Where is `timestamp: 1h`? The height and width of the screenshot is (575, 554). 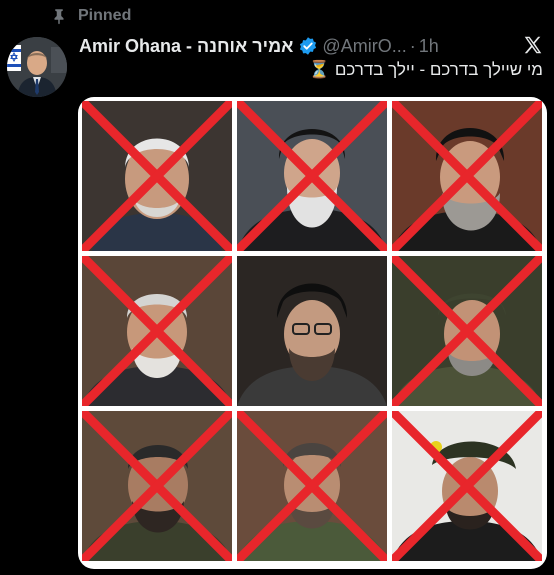 timestamp: 1h is located at coordinates (429, 46).